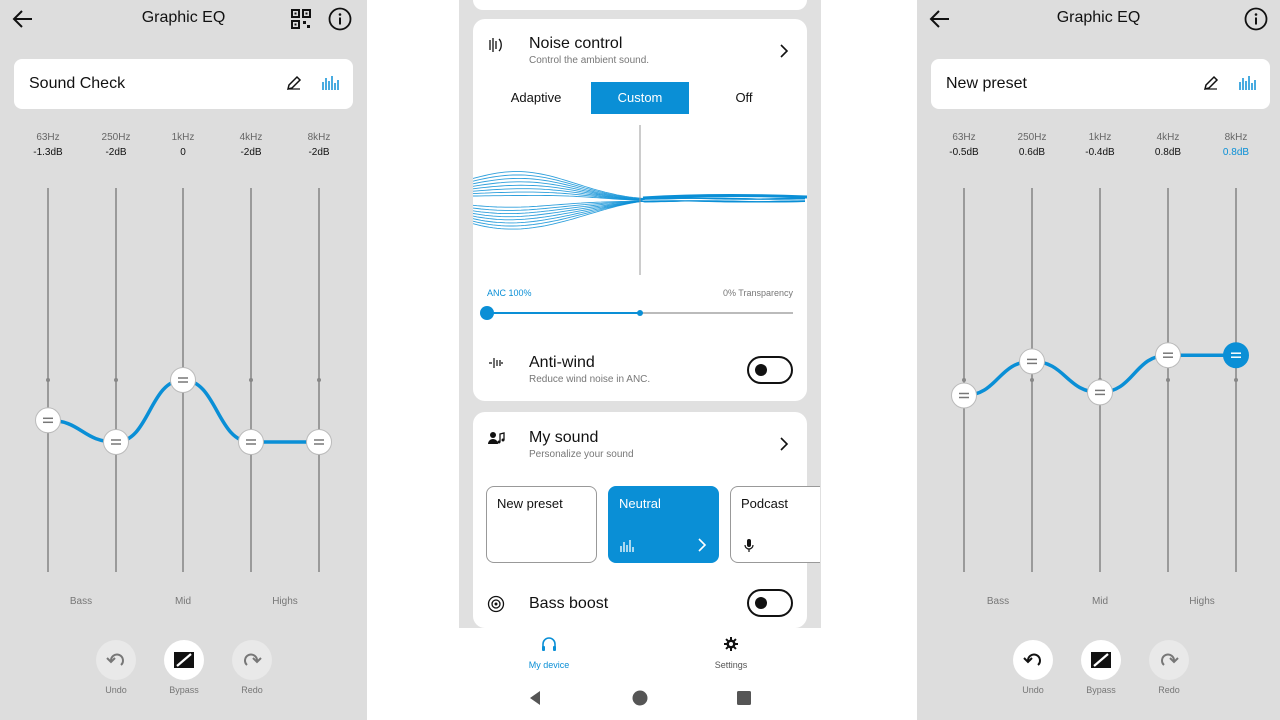  Describe the element at coordinates (564, 437) in the screenshot. I see `my-sound-title: My sound` at that location.